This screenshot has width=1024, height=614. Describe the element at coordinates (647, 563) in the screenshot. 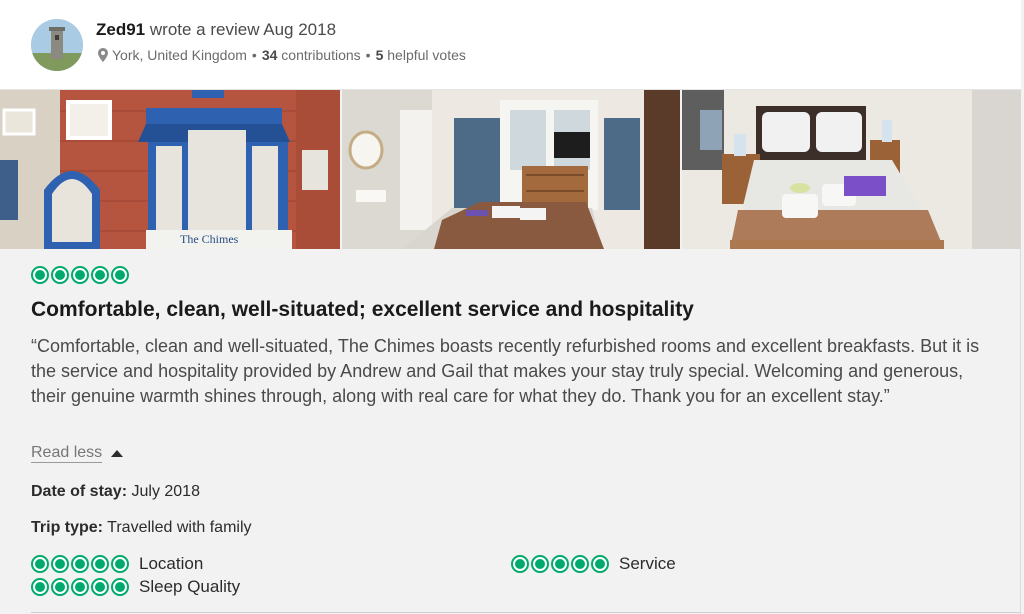

I see `subrating-label: Service` at that location.